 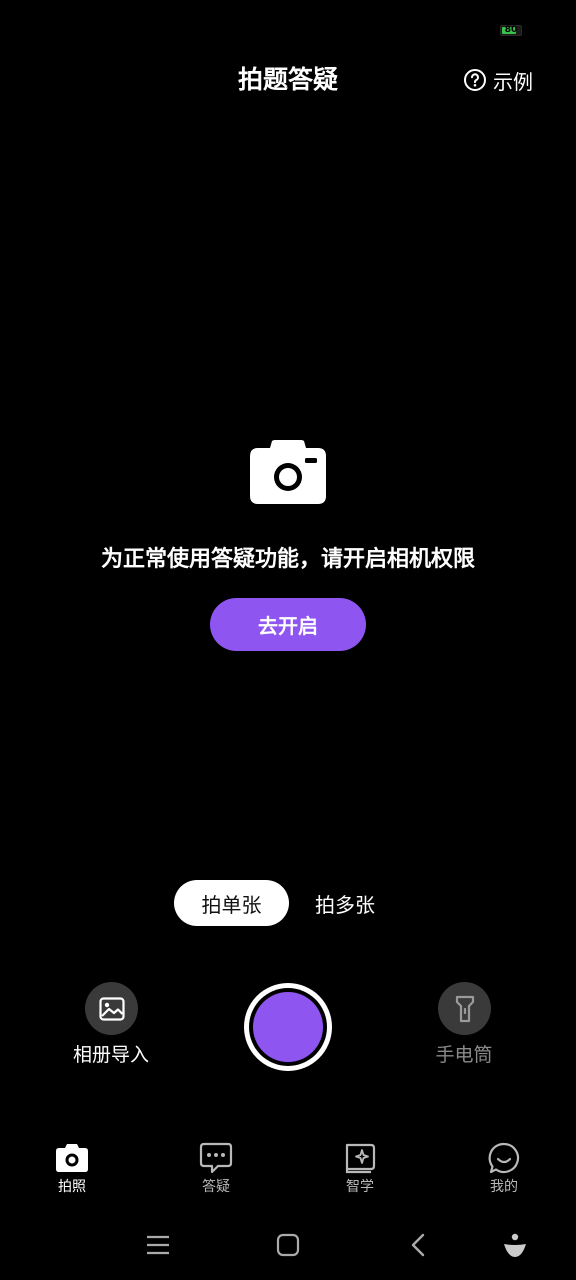 I want to click on album-import-label: 相册导入, so click(x=110, y=1055).